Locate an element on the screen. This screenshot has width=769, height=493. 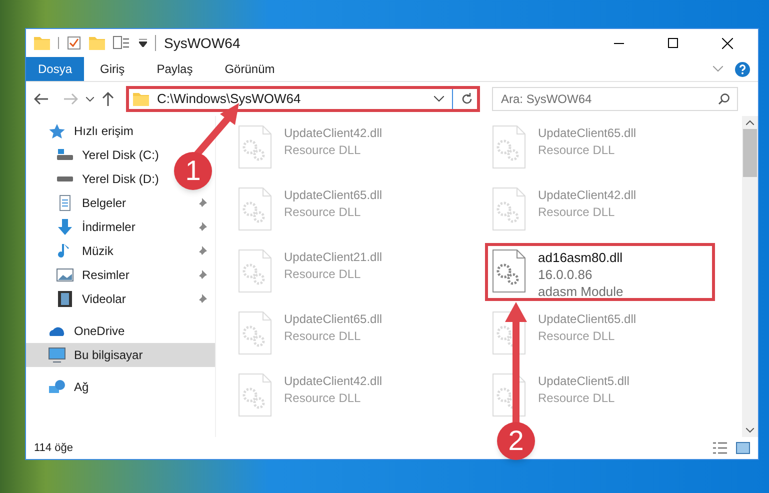
sidebar-item: Hızlı erişim is located at coordinates (84, 131).